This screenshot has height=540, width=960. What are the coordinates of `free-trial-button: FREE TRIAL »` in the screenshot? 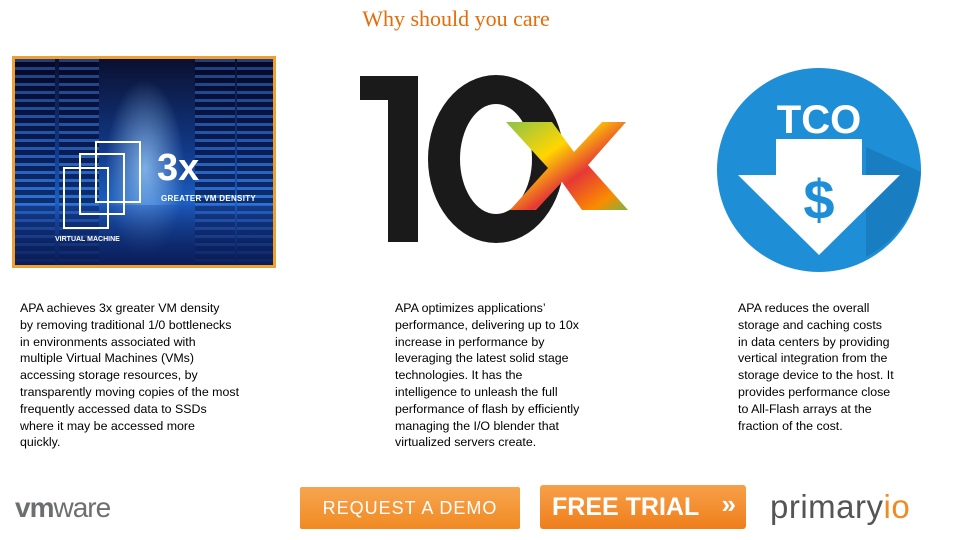 It's located at (643, 507).